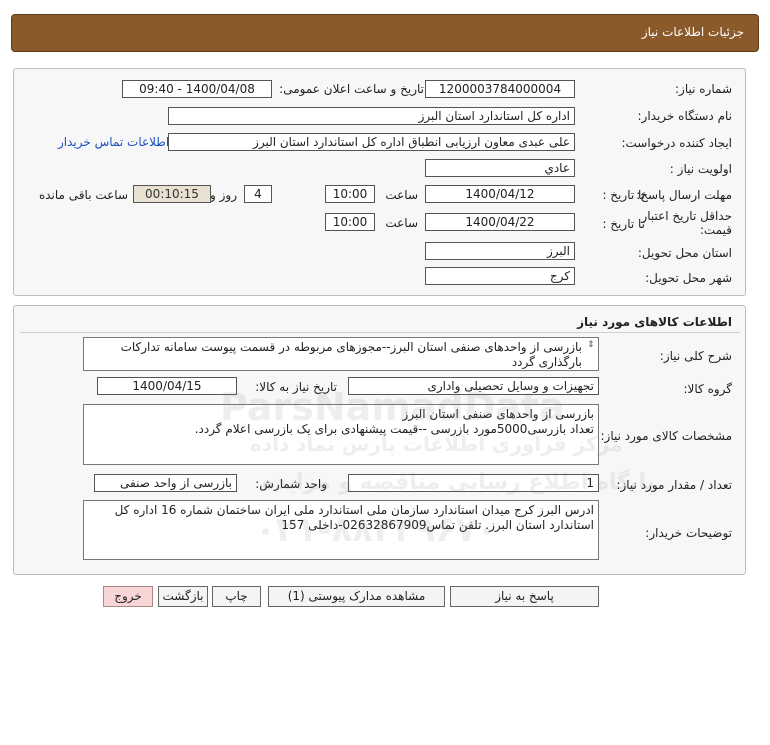 The image size is (770, 745). Describe the element at coordinates (172, 194) in the screenshot. I see `remaining-time-field: 00:10:15` at that location.